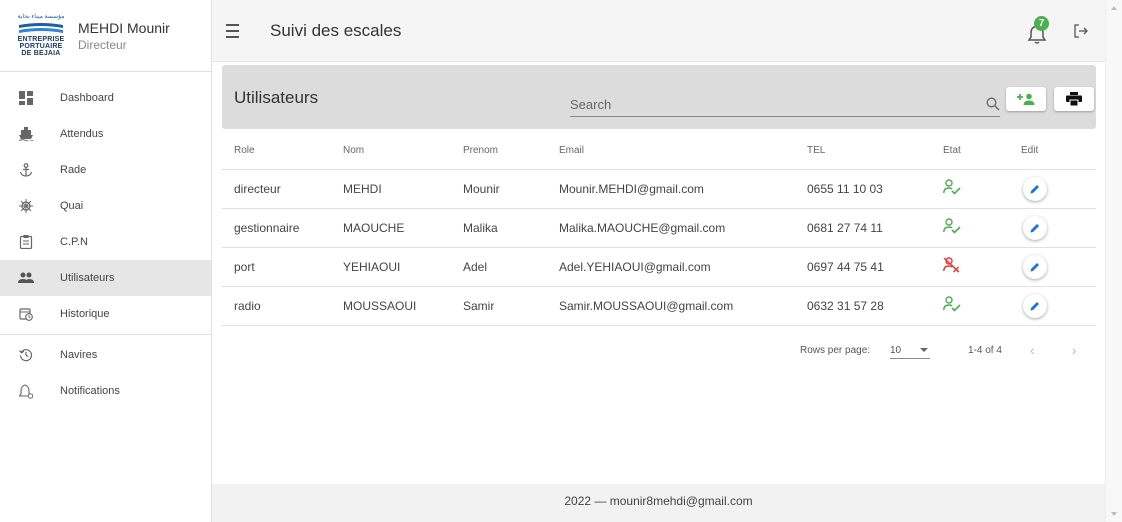 The height and width of the screenshot is (522, 1122). What do you see at coordinates (985, 350) in the screenshot?
I see `pagination-range: 1-4 of 4` at bounding box center [985, 350].